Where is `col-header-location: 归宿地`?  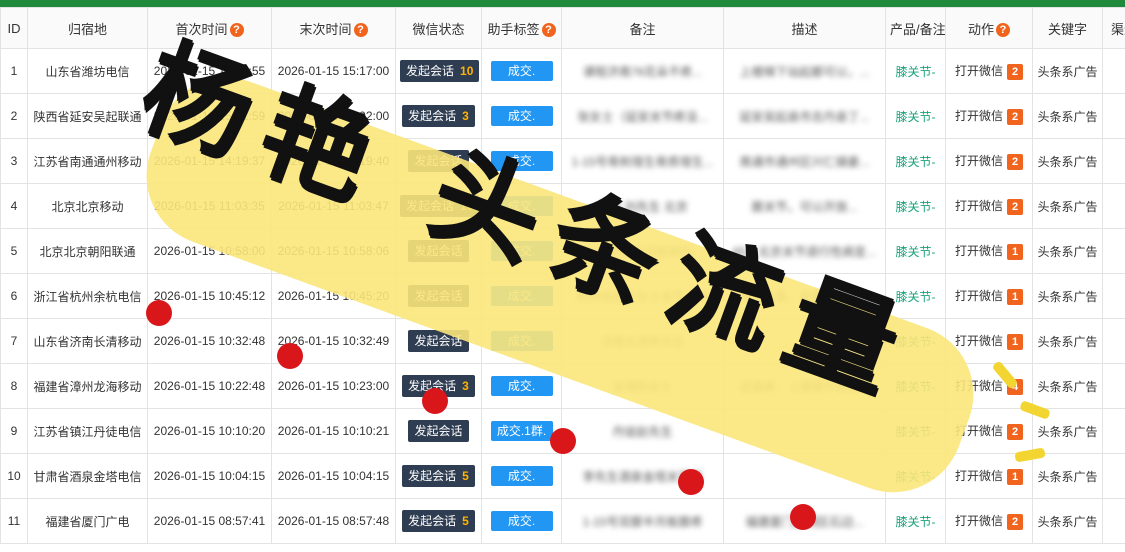 col-header-location: 归宿地 is located at coordinates (87, 28).